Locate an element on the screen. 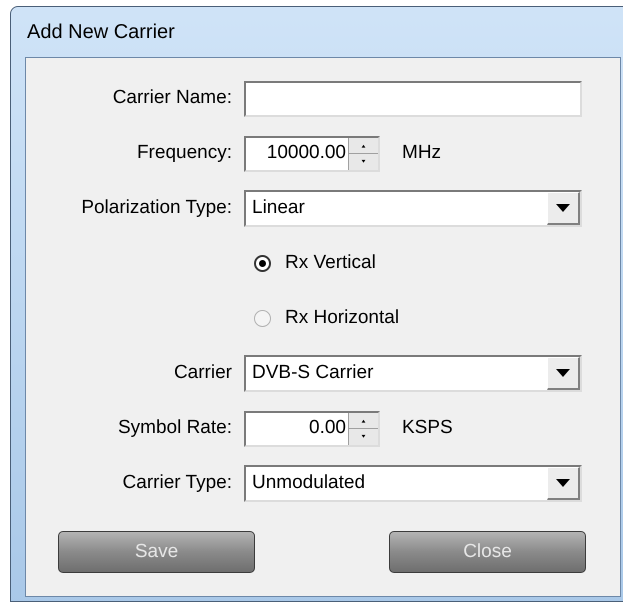 The image size is (623, 610). dropdown: Linear is located at coordinates (413, 208).